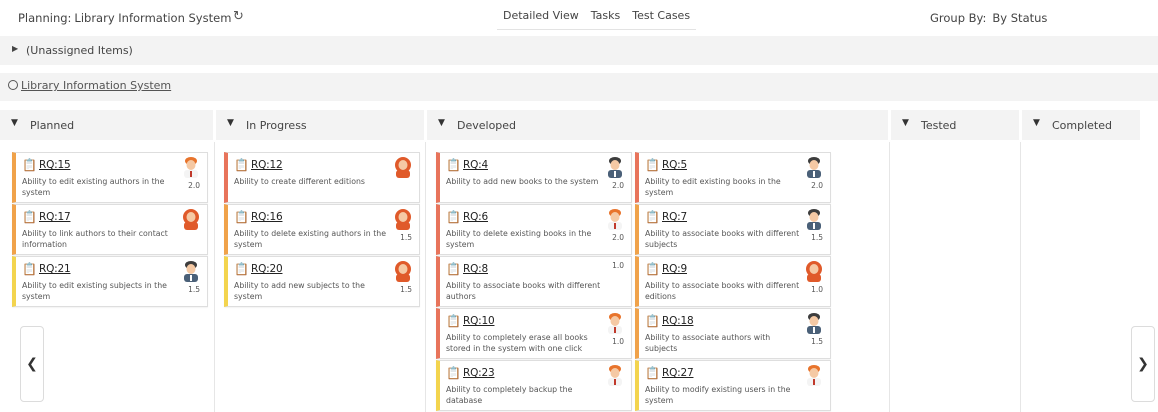 Image resolution: width=1158 pixels, height=412 pixels. I want to click on requirement-id-link: RQ:10, so click(479, 321).